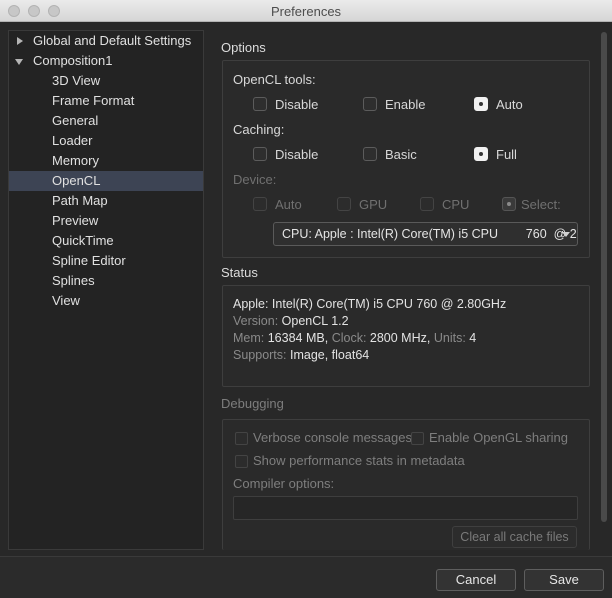 The height and width of the screenshot is (598, 612). I want to click on status-version-line: Version: OpenCL 1.2, so click(291, 321).